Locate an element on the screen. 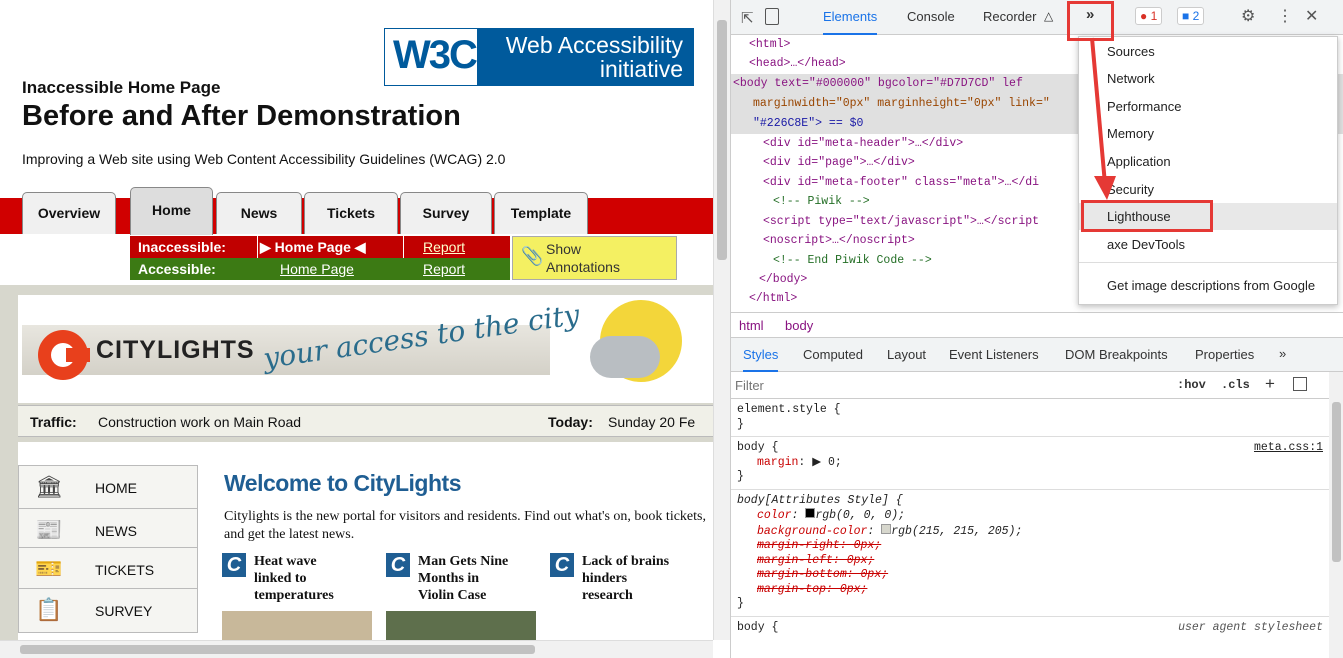 This screenshot has width=1343, height=658. tab-styles: Styles is located at coordinates (761, 359).